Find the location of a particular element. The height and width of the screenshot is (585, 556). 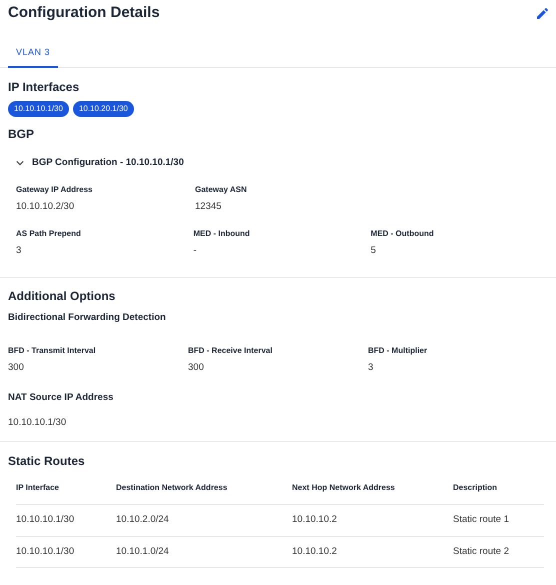

table-cell: Static route 2 is located at coordinates (498, 552).